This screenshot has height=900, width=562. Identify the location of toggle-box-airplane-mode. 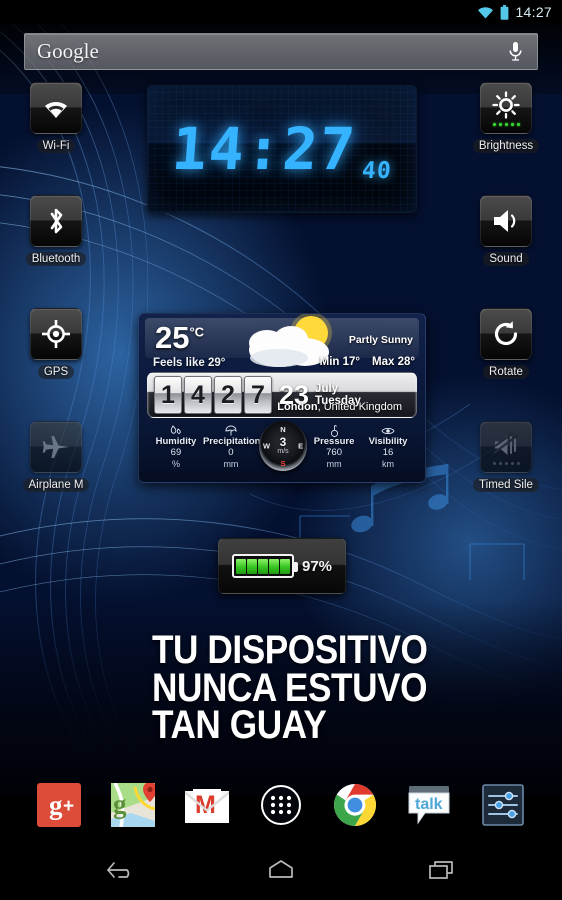
(56, 447).